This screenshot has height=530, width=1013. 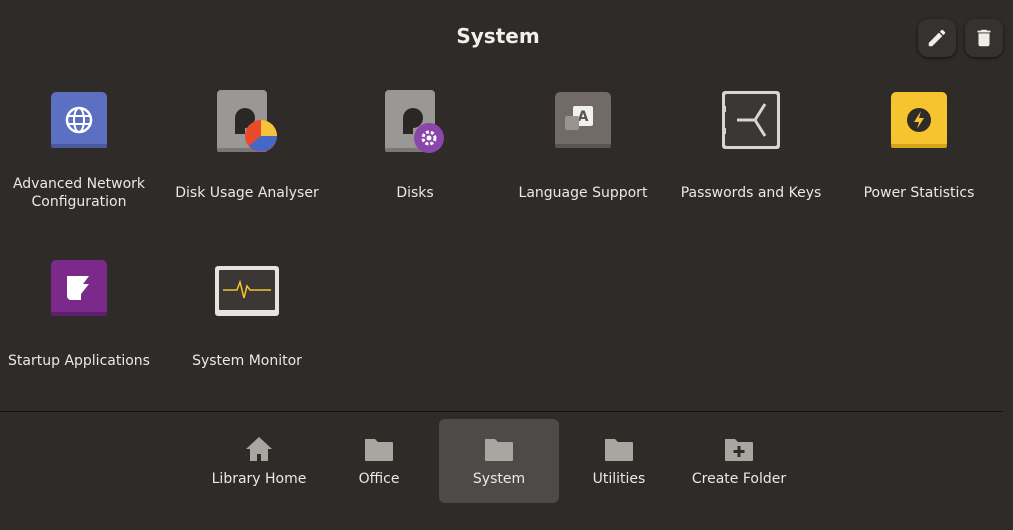 What do you see at coordinates (81, 150) in the screenshot?
I see `app-advanced-network-configuration: Advanced Network Configuration` at bounding box center [81, 150].